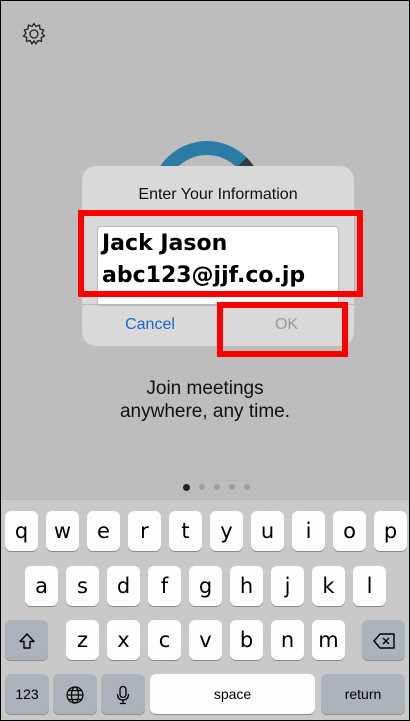 Image resolution: width=410 pixels, height=721 pixels. What do you see at coordinates (103, 531) in the screenshot?
I see `key-e: e` at bounding box center [103, 531].